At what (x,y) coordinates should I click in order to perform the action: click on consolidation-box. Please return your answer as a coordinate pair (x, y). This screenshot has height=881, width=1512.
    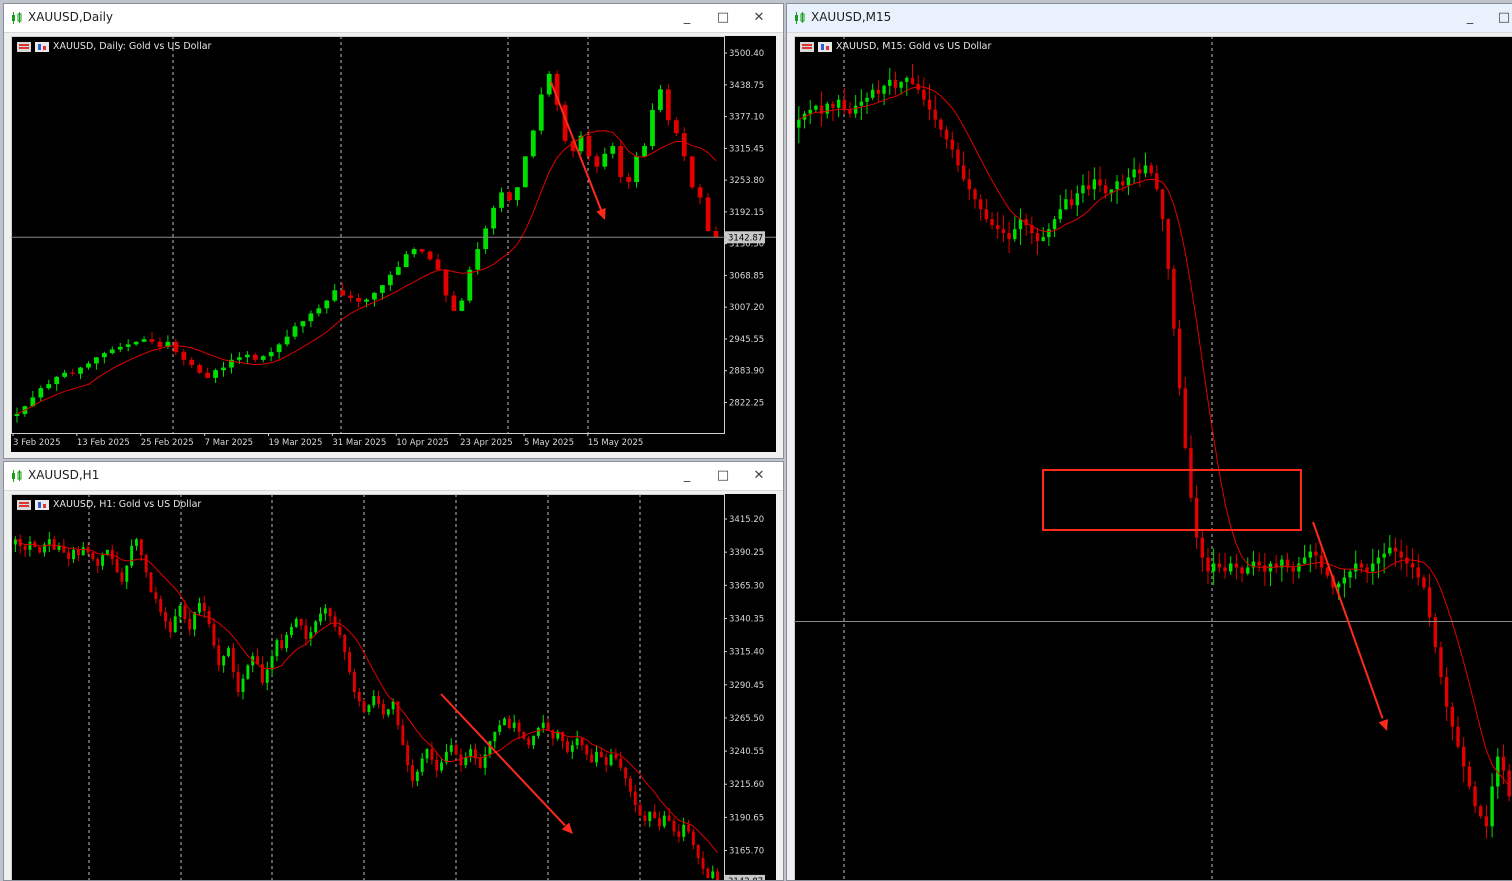
    Looking at the image, I should click on (1172, 500).